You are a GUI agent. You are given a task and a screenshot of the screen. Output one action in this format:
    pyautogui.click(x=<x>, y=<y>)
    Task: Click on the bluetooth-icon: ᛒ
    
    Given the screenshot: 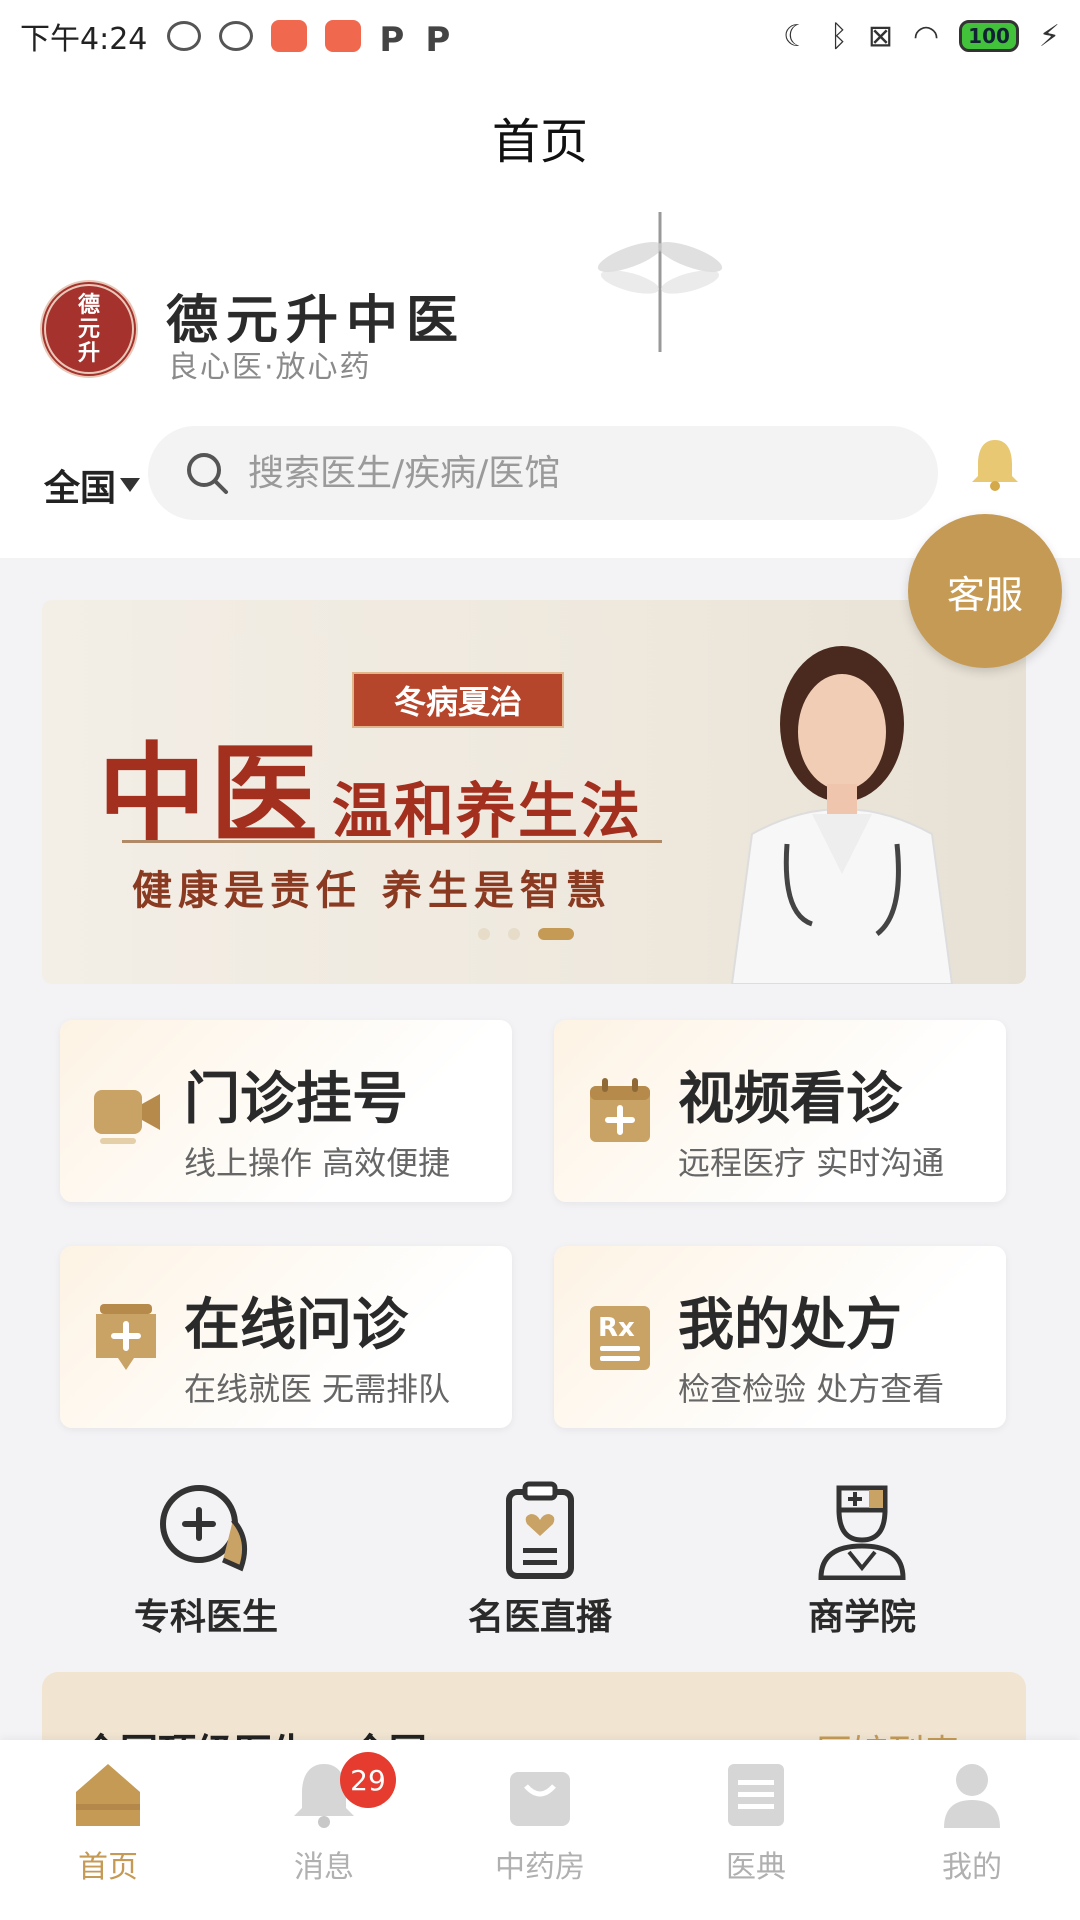 What is the action you would take?
    pyautogui.click(x=838, y=36)
    